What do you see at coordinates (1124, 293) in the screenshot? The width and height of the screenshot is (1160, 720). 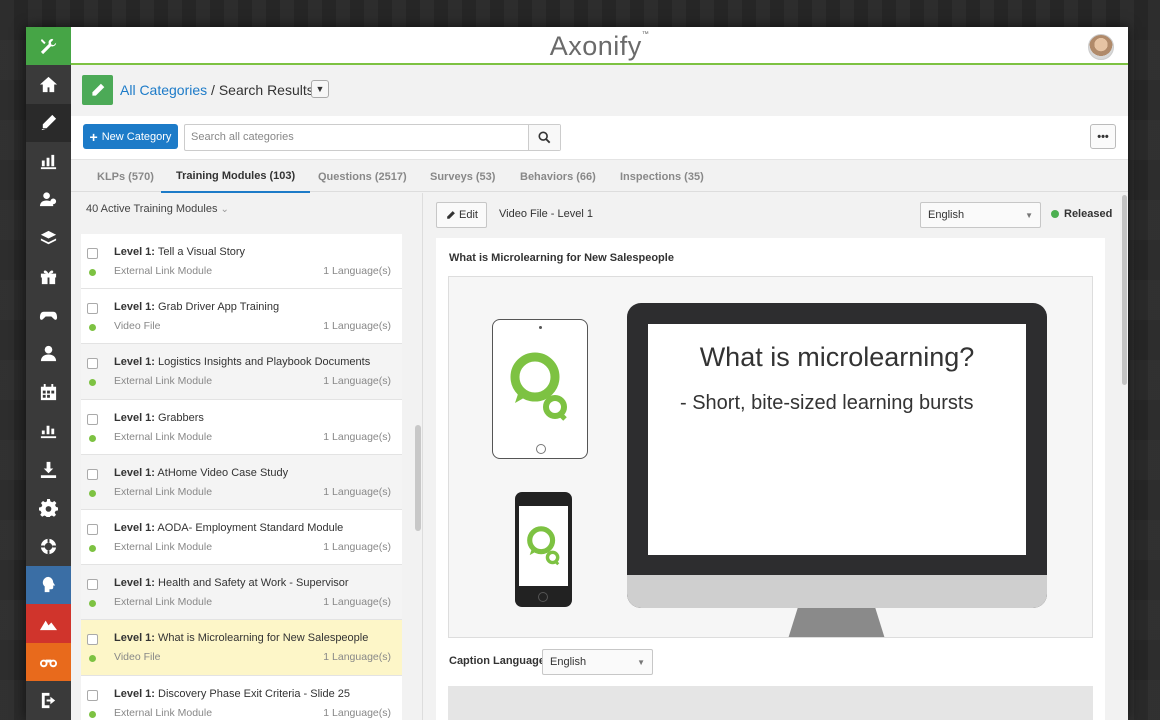 I see `detail-scrollbar` at bounding box center [1124, 293].